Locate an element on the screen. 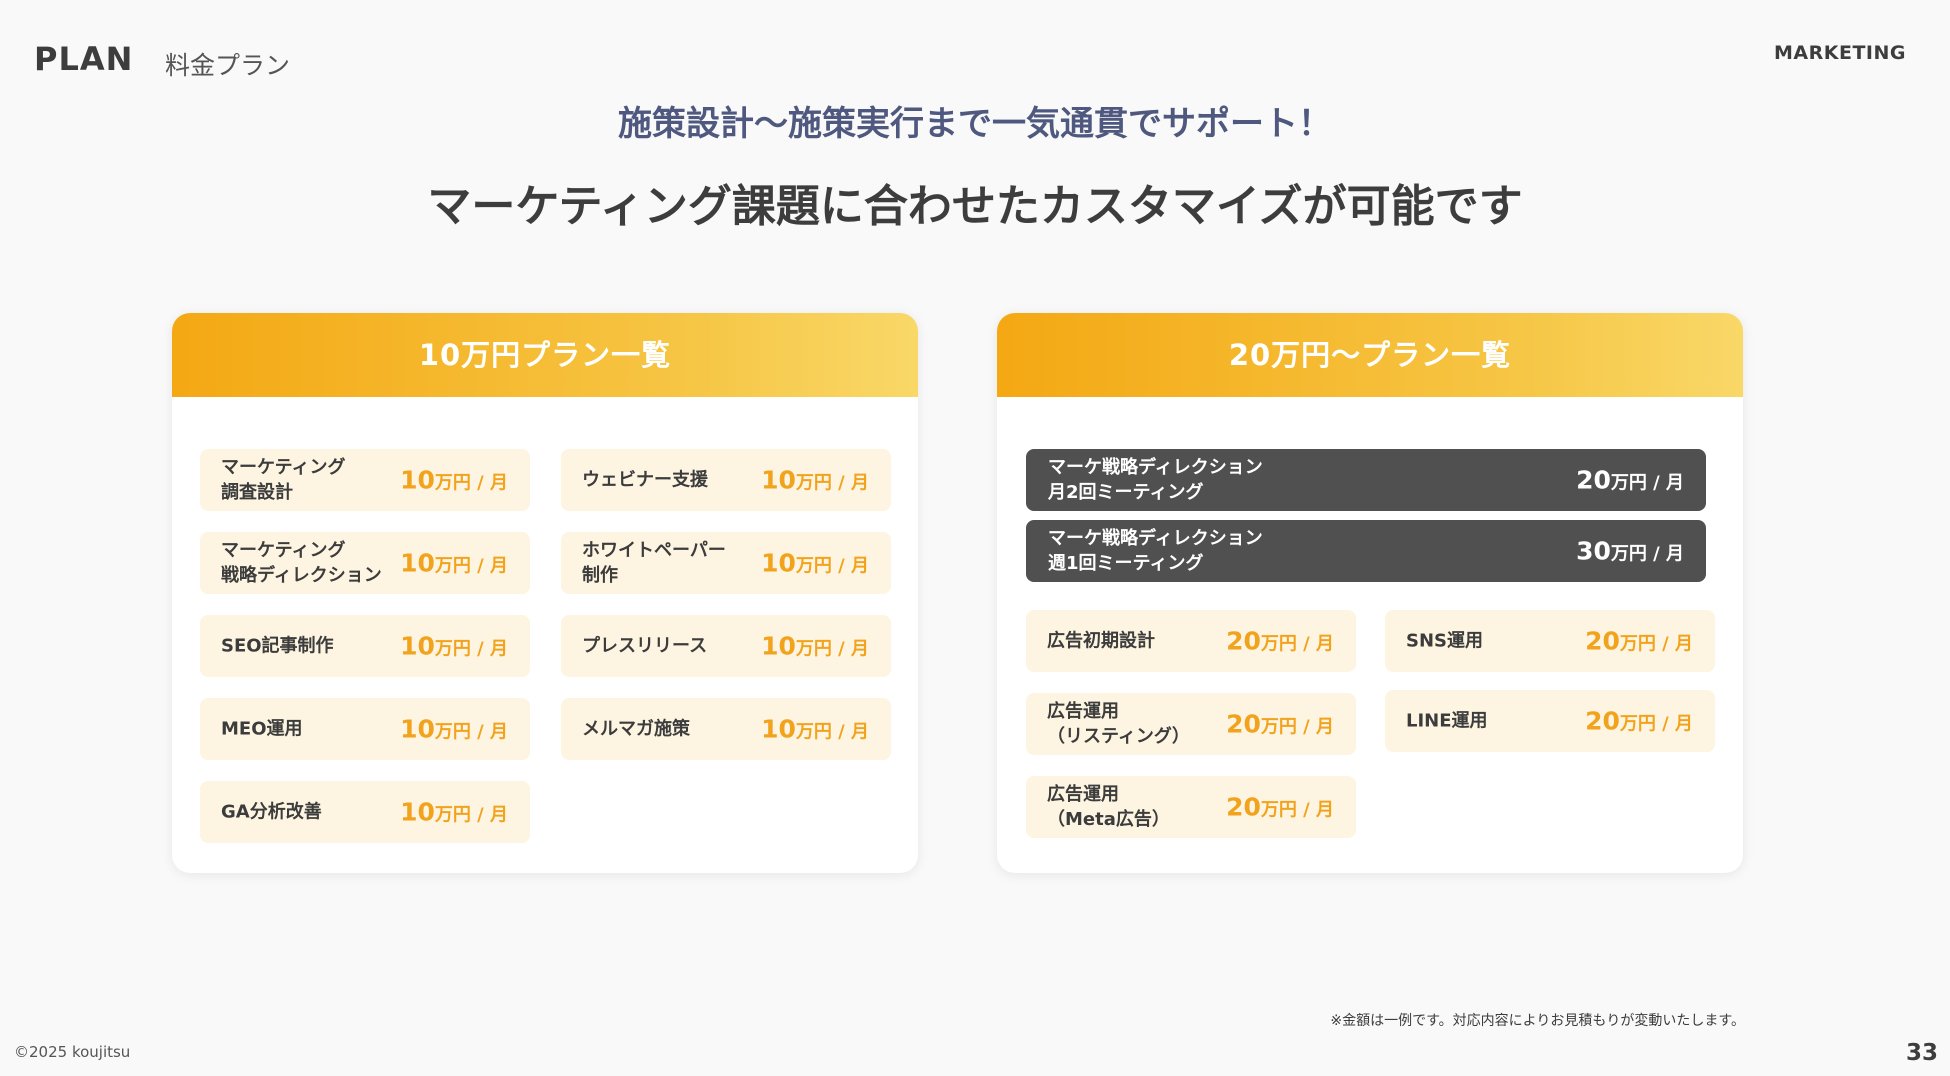  plan-name: 広告運用 （Meta広告） is located at coordinates (1108, 807).